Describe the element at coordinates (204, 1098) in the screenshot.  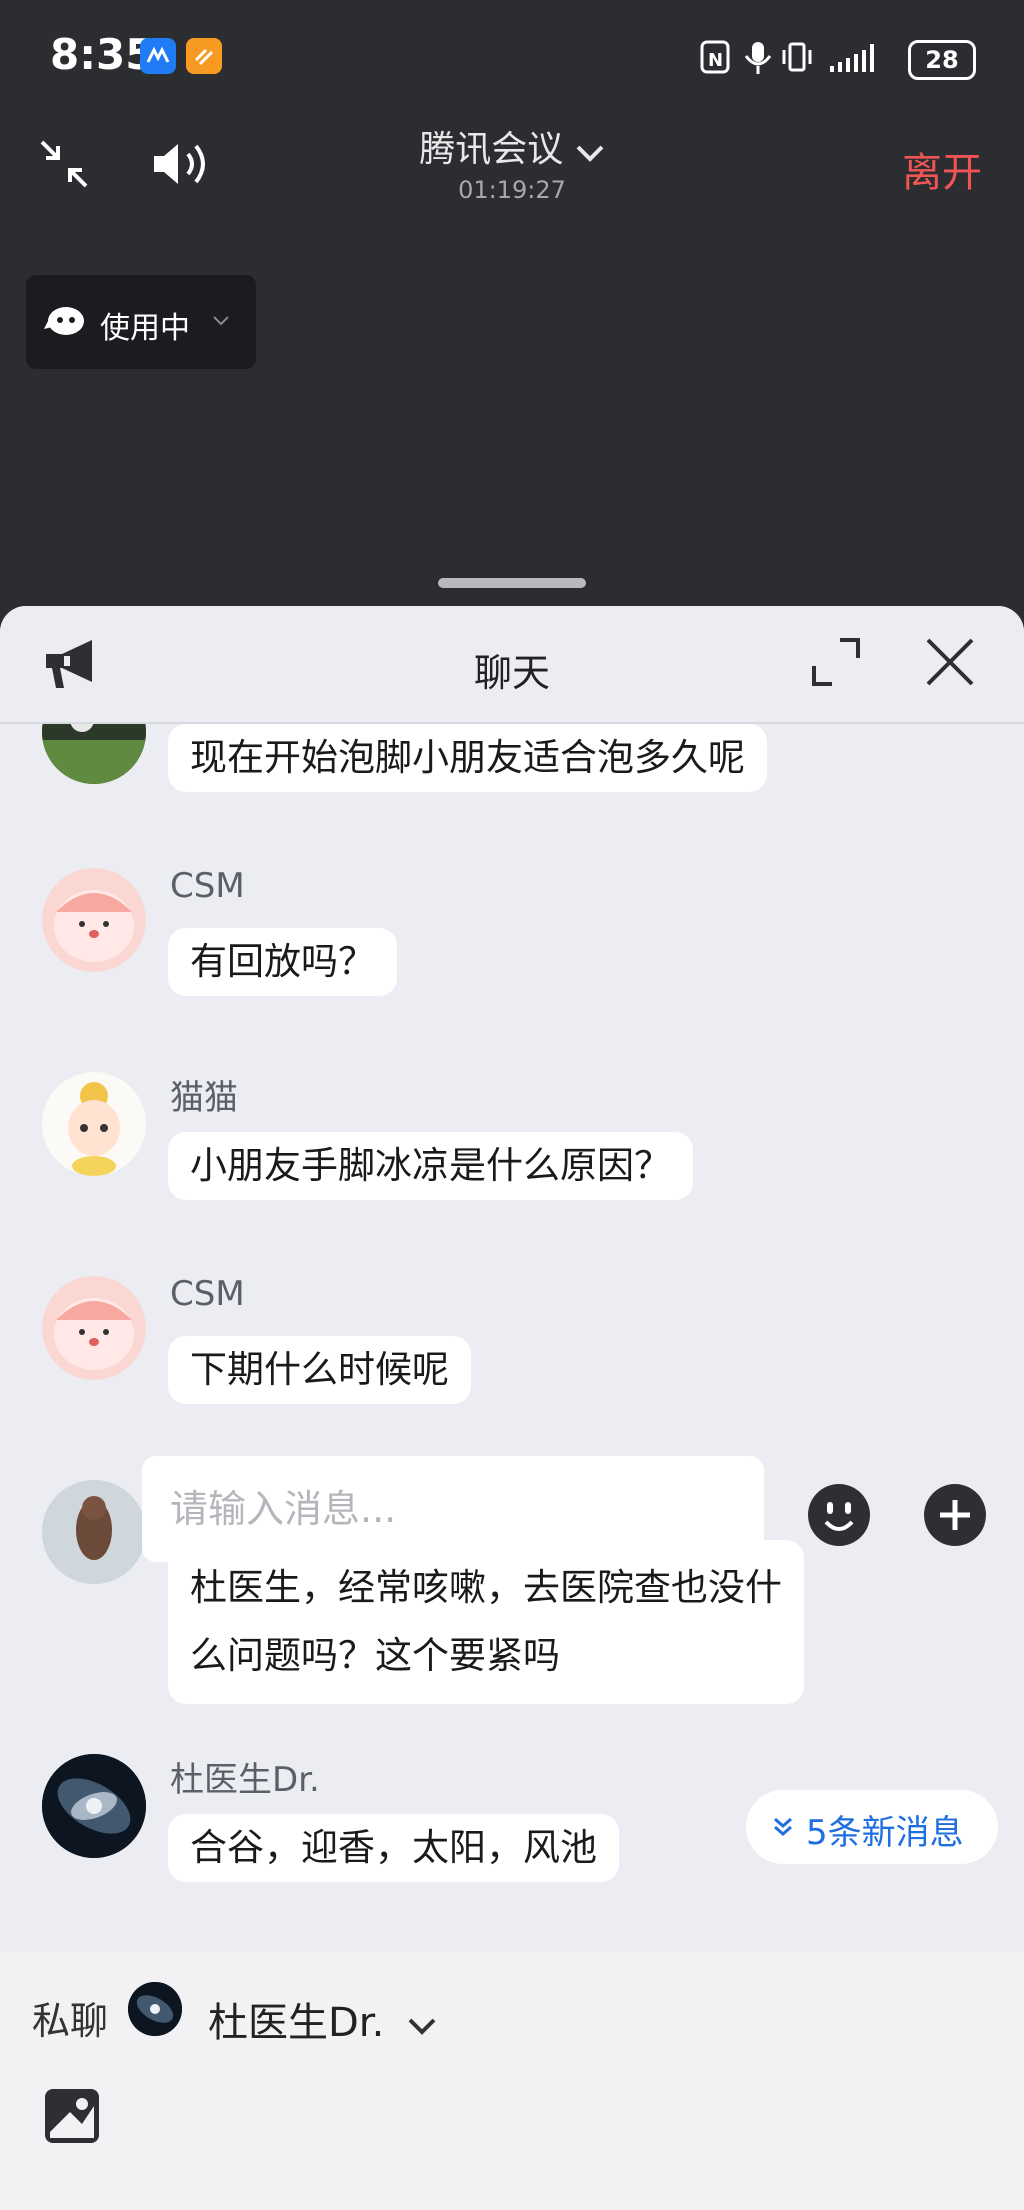
I see `sender-name: 猫猫` at that location.